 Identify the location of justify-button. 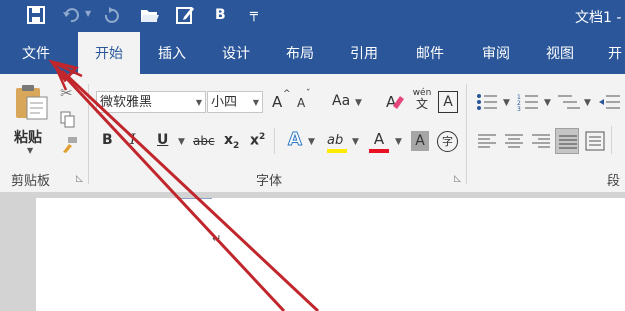
(567, 141).